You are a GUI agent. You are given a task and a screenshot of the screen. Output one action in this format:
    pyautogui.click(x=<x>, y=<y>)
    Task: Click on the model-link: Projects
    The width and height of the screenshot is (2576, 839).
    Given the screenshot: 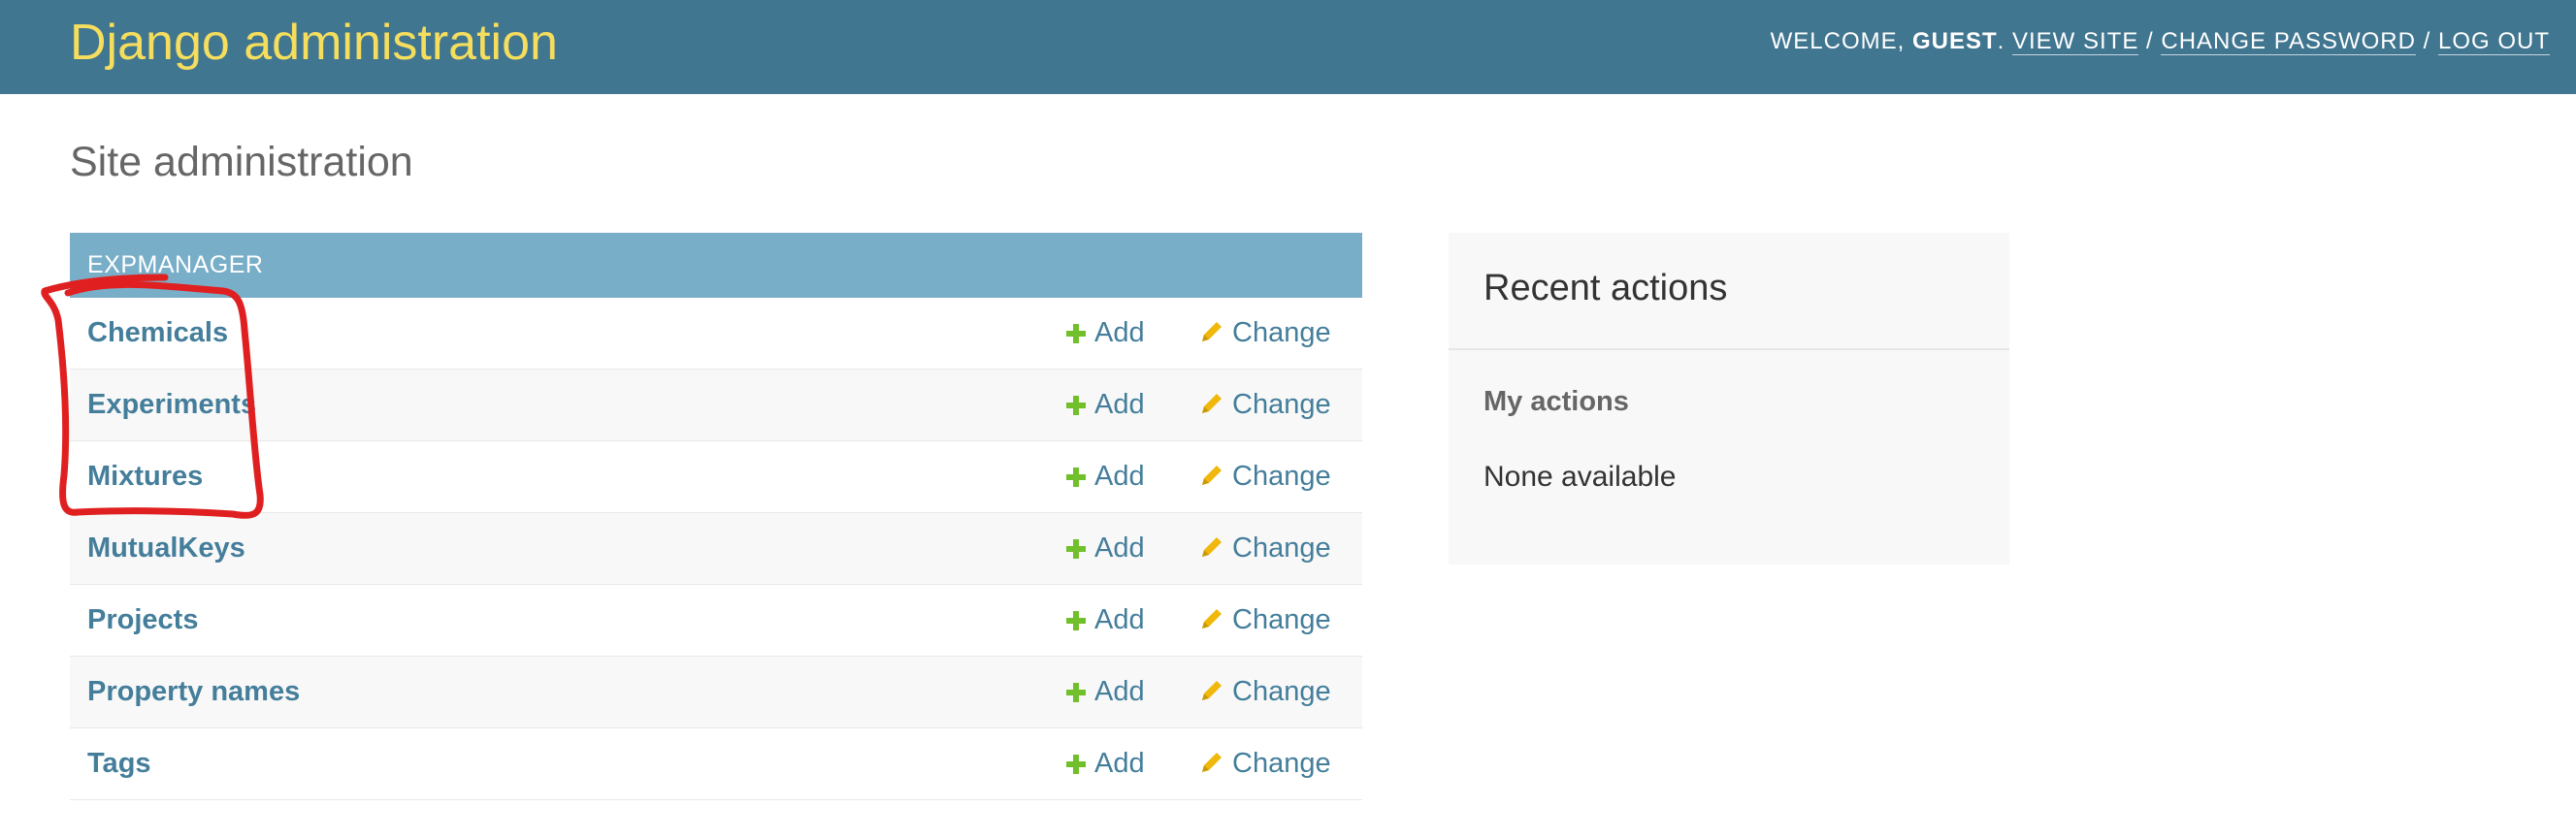 What is the action you would take?
    pyautogui.click(x=142, y=620)
    